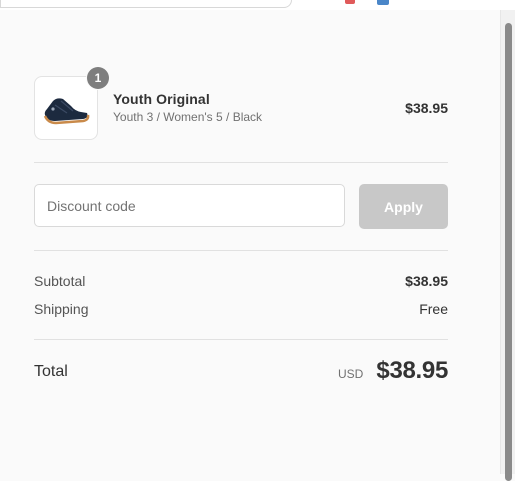 This screenshot has height=481, width=515. I want to click on sandal-icon, so click(66, 111).